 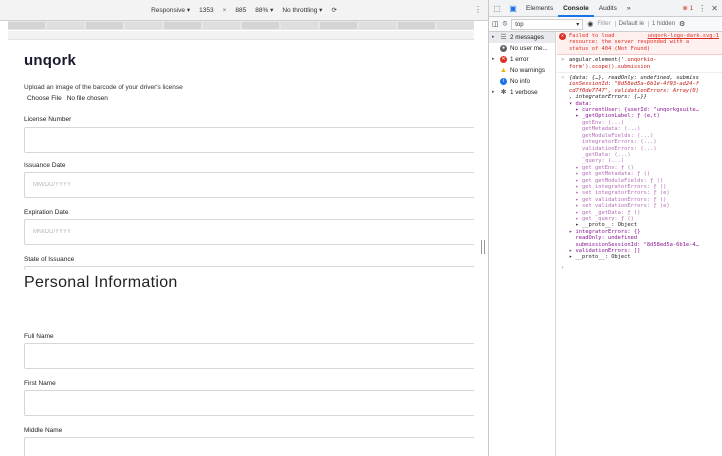 What do you see at coordinates (87, 98) in the screenshot?
I see `no-file-chosen-text: No file chosen` at bounding box center [87, 98].